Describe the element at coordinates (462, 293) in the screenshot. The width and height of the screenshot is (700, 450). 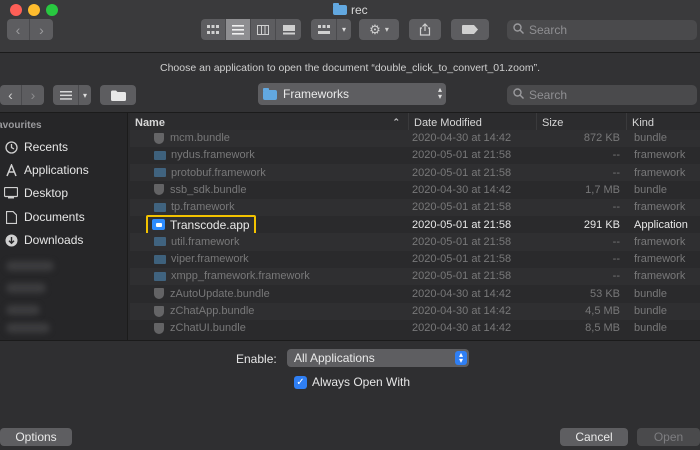
I see `date-modified-cell: 2020-04-30 at 14:42` at that location.